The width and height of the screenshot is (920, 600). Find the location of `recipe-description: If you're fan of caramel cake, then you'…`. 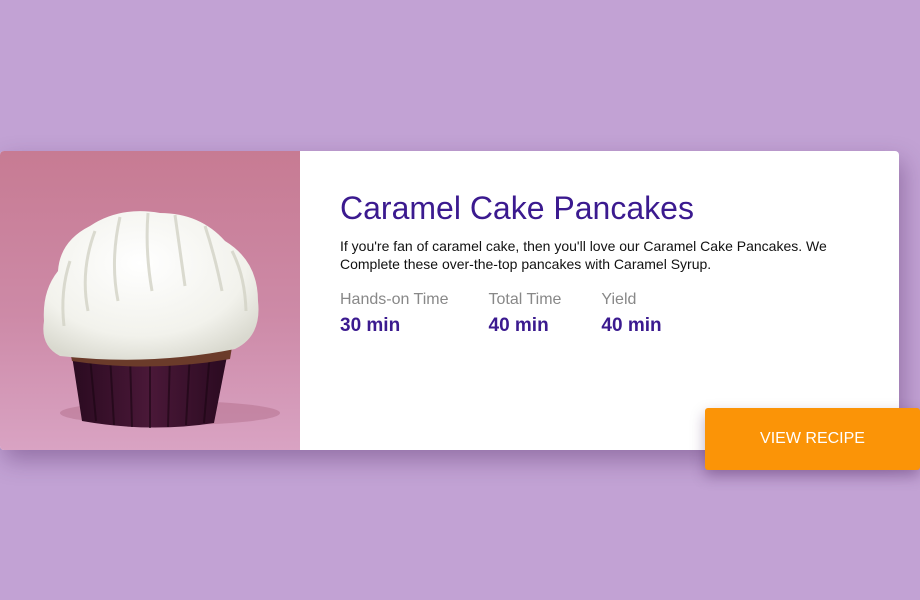

recipe-description: If you're fan of caramel cake, then you'… is located at coordinates (583, 255).